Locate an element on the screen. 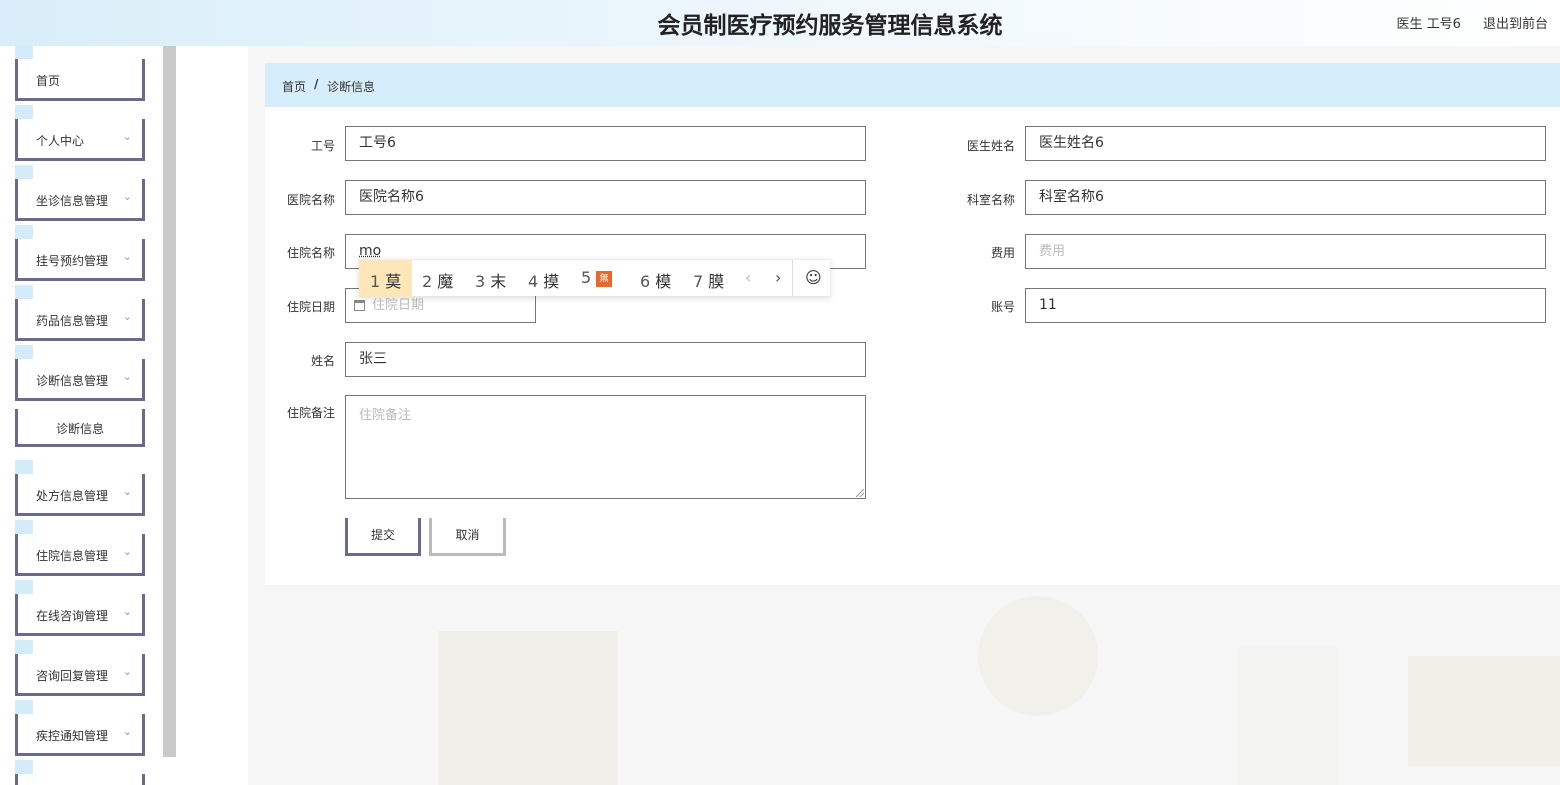  remarks-textarea: 住院备注 is located at coordinates (605, 447).